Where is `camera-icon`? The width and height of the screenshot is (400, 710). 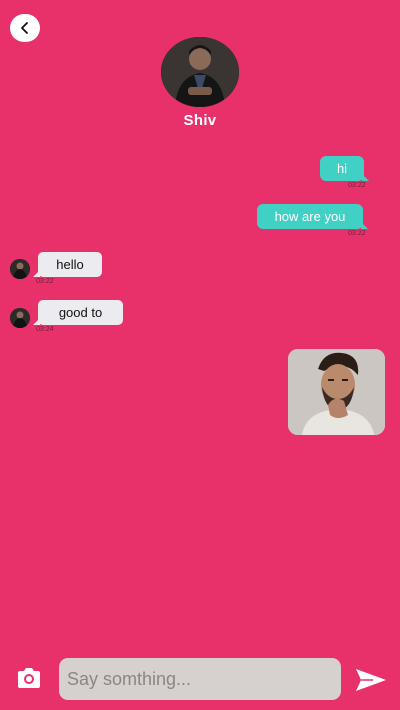 camera-icon is located at coordinates (29, 678).